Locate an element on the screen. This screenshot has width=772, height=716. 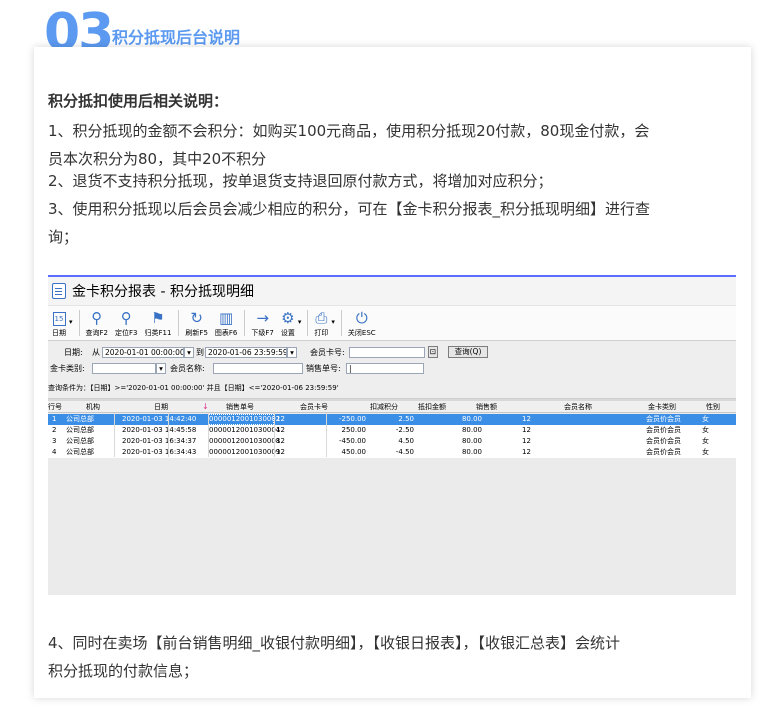
content-item-4-line-b: 积分抵现的付款信息； is located at coordinates (123, 671).